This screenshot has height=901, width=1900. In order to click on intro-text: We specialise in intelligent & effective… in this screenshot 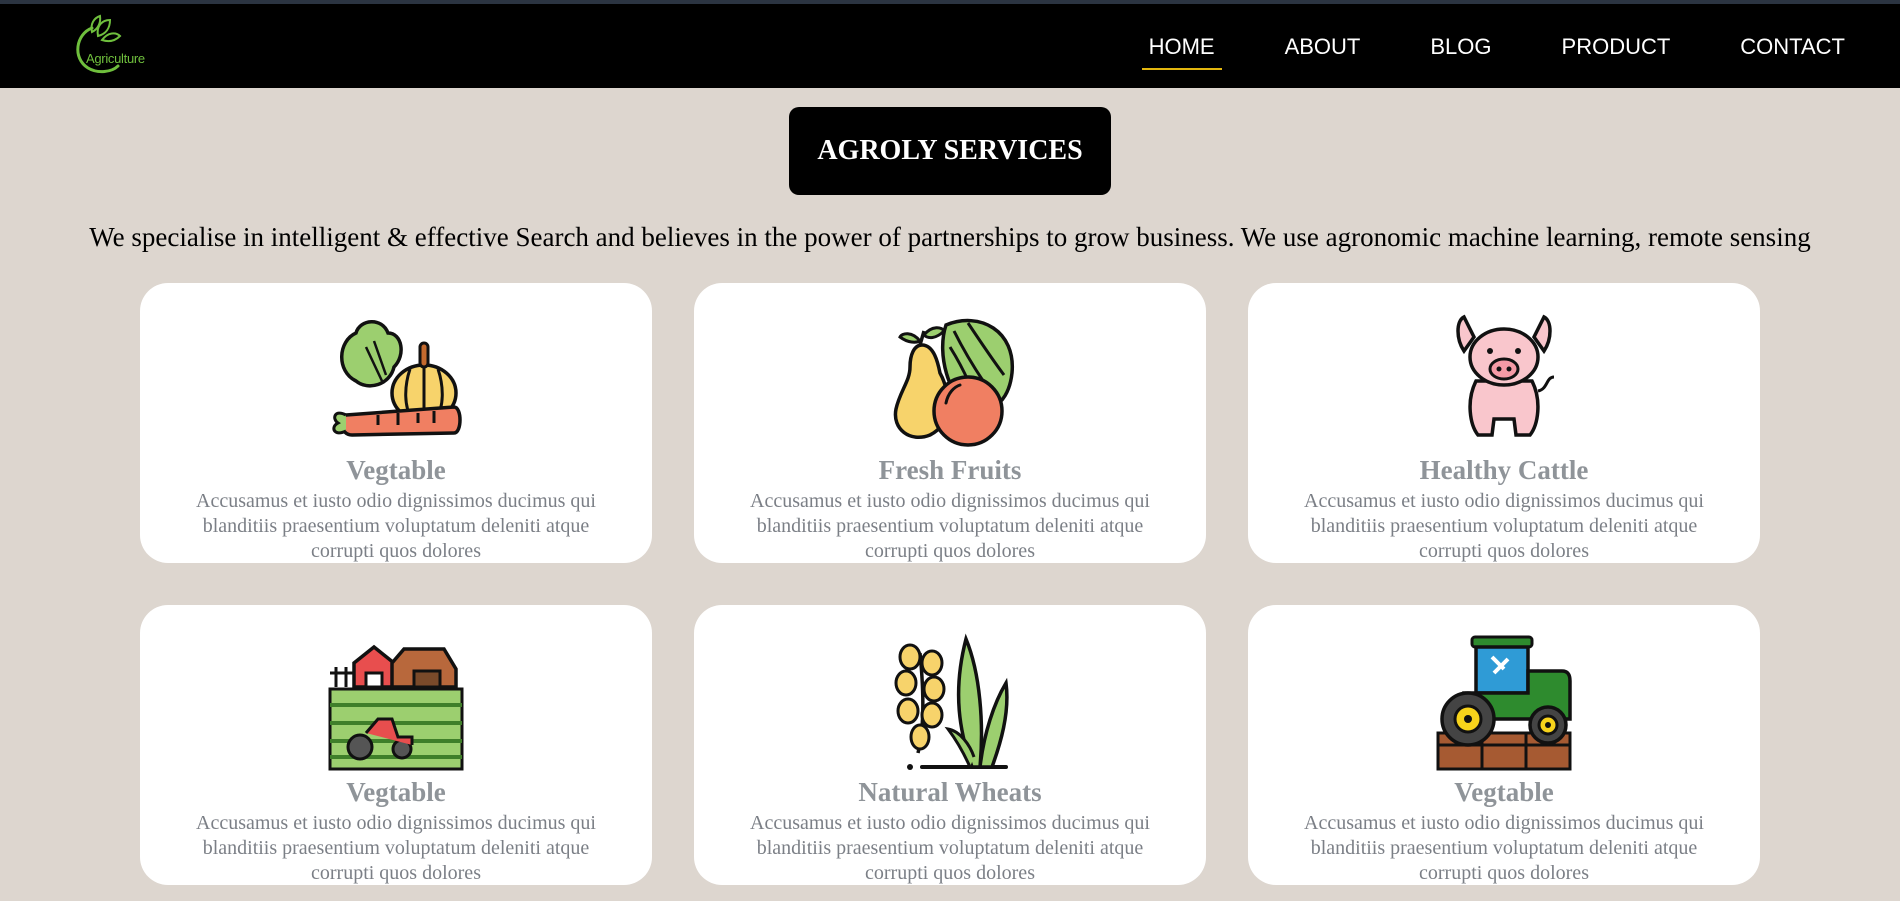, I will do `click(950, 237)`.